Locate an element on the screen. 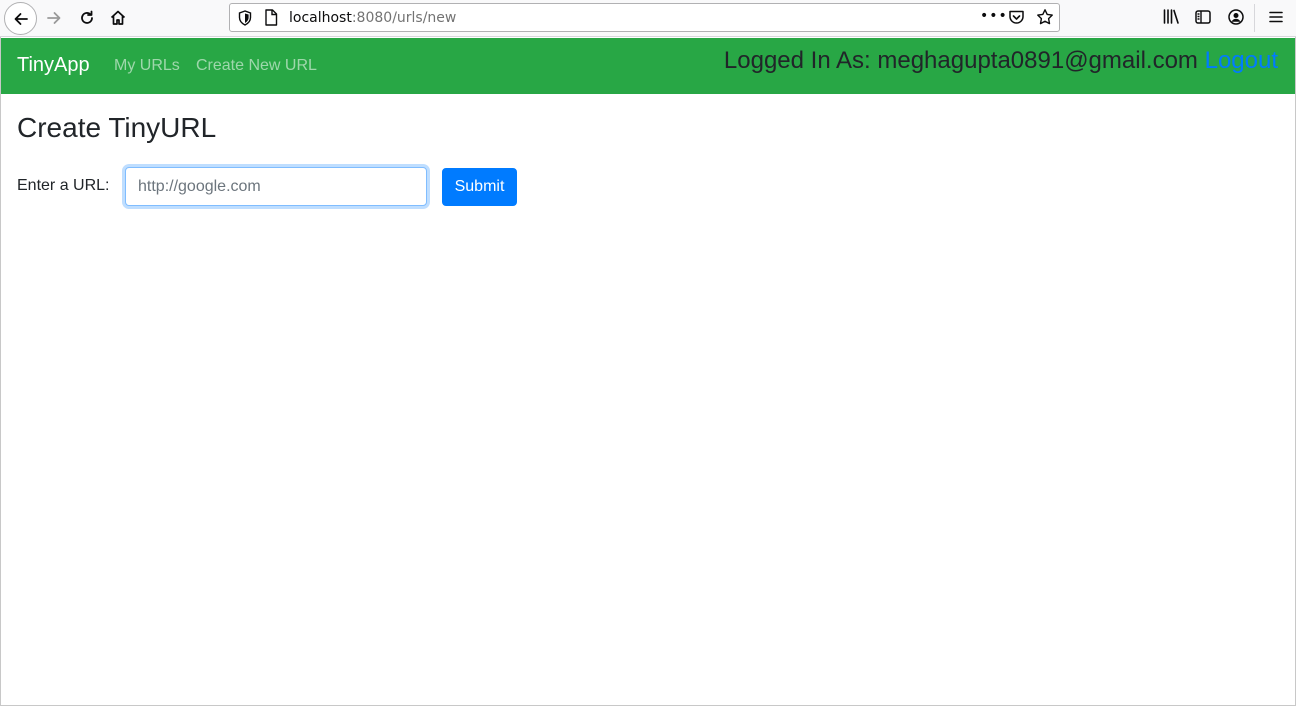 Image resolution: width=1296 pixels, height=706 pixels. page-actions-more-icon: ••• is located at coordinates (994, 16).